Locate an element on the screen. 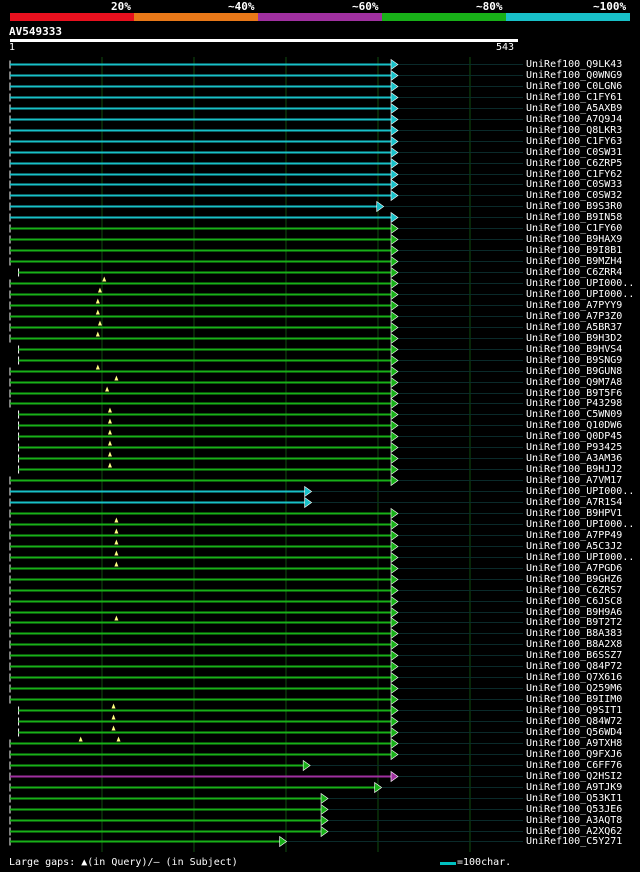  hit-name: UniRef100_C0SW33 is located at coordinates (574, 184).